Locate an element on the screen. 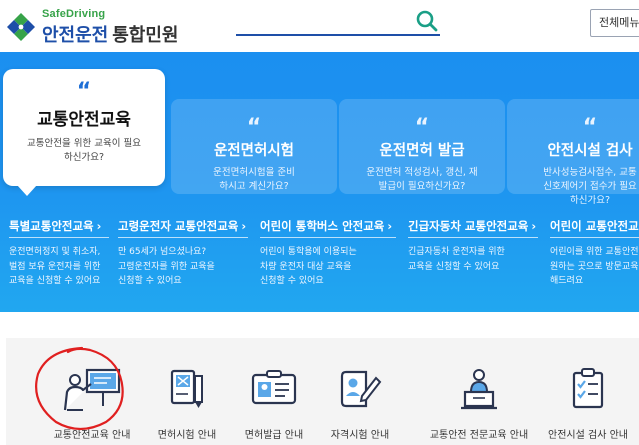  desc-line: 원하는 곳으로 방문교육 is located at coordinates (594, 266).